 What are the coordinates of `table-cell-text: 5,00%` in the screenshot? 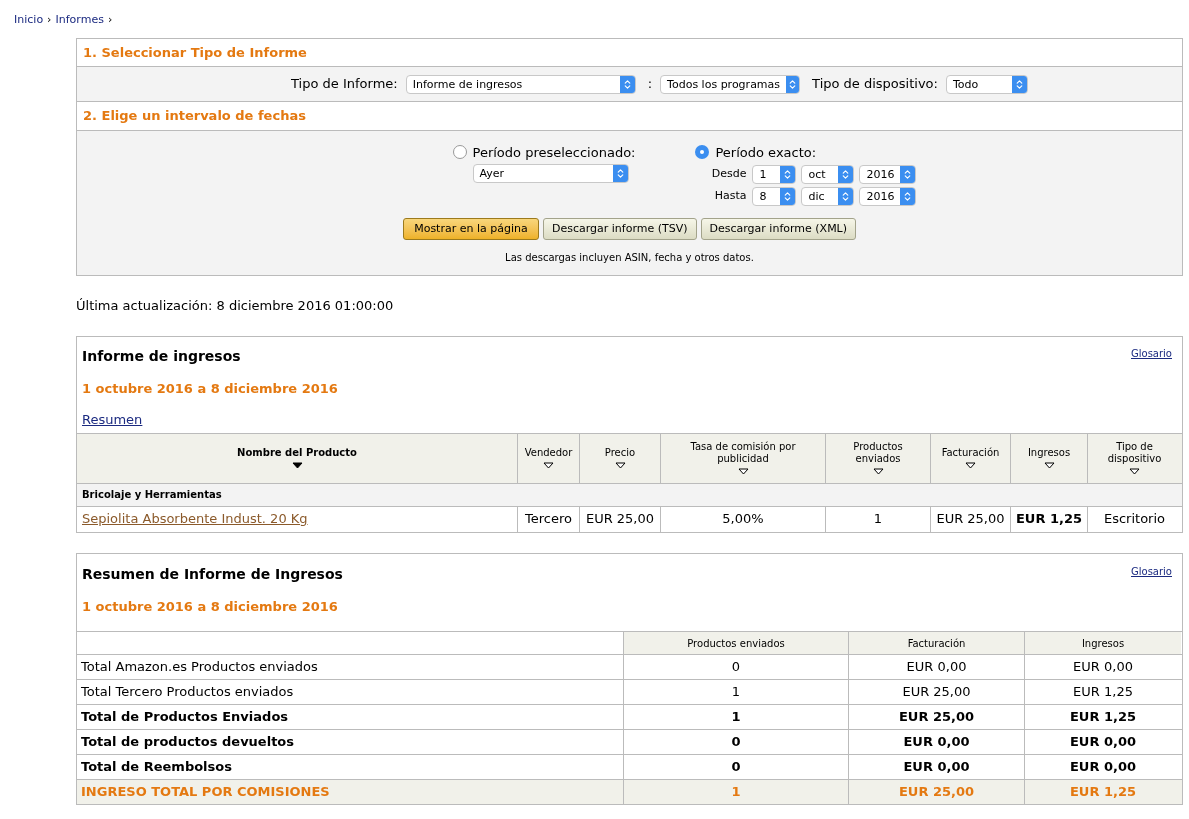 It's located at (743, 519).